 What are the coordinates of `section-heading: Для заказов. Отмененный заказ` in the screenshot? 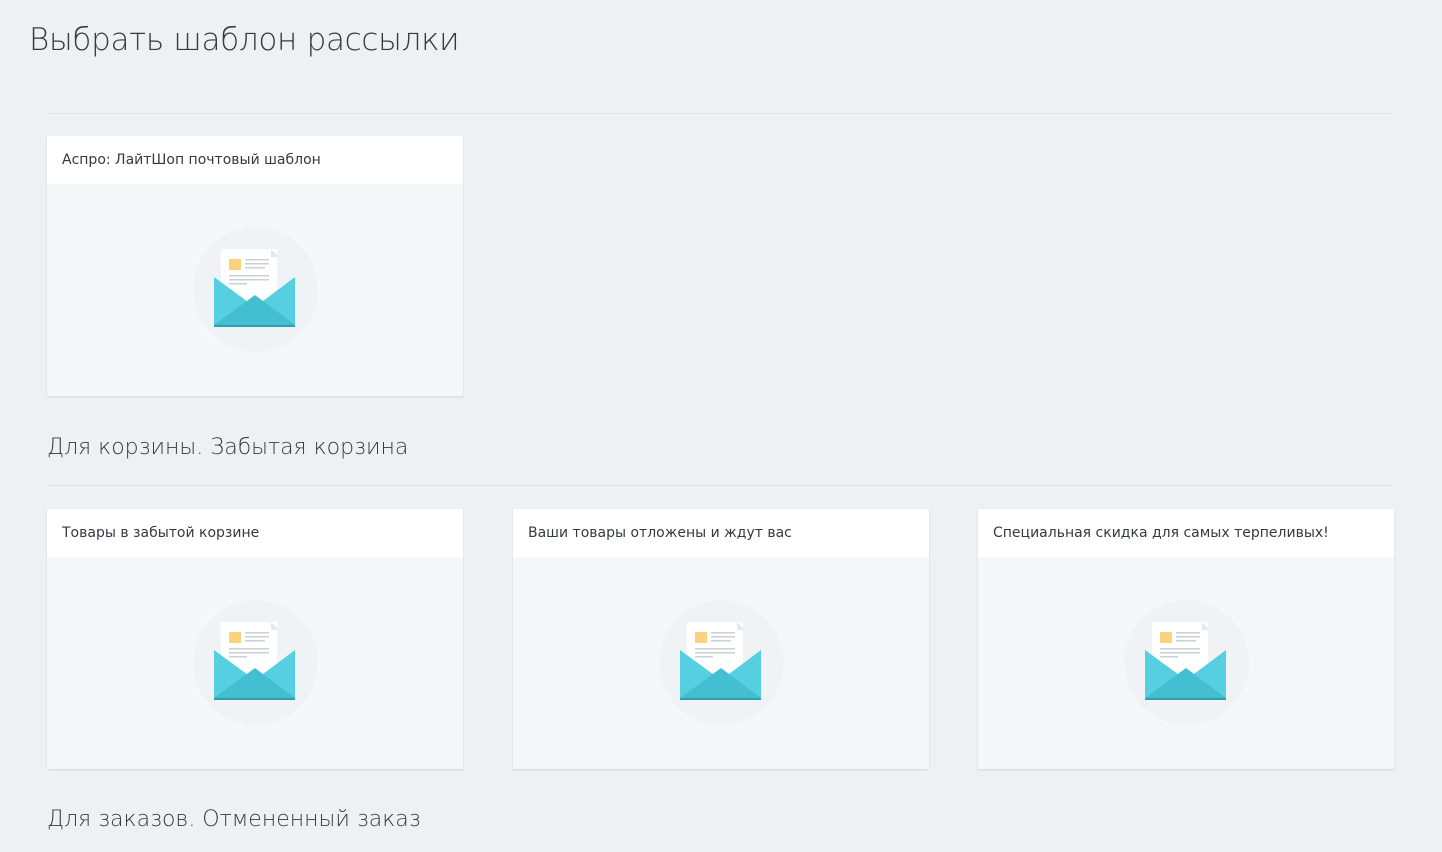 It's located at (234, 819).